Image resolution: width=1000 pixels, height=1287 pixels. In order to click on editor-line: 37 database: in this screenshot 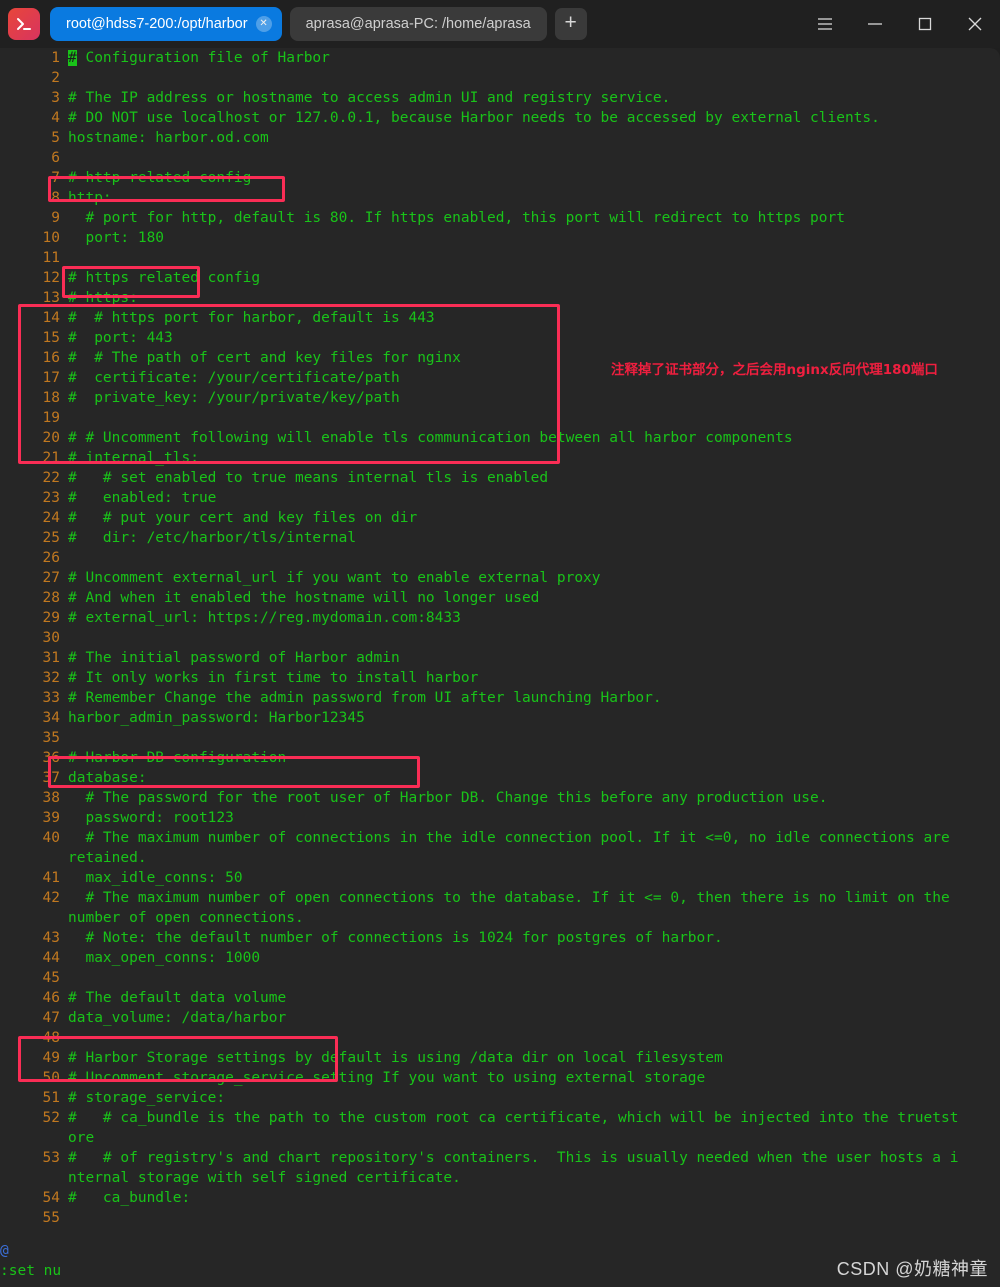, I will do `click(500, 778)`.